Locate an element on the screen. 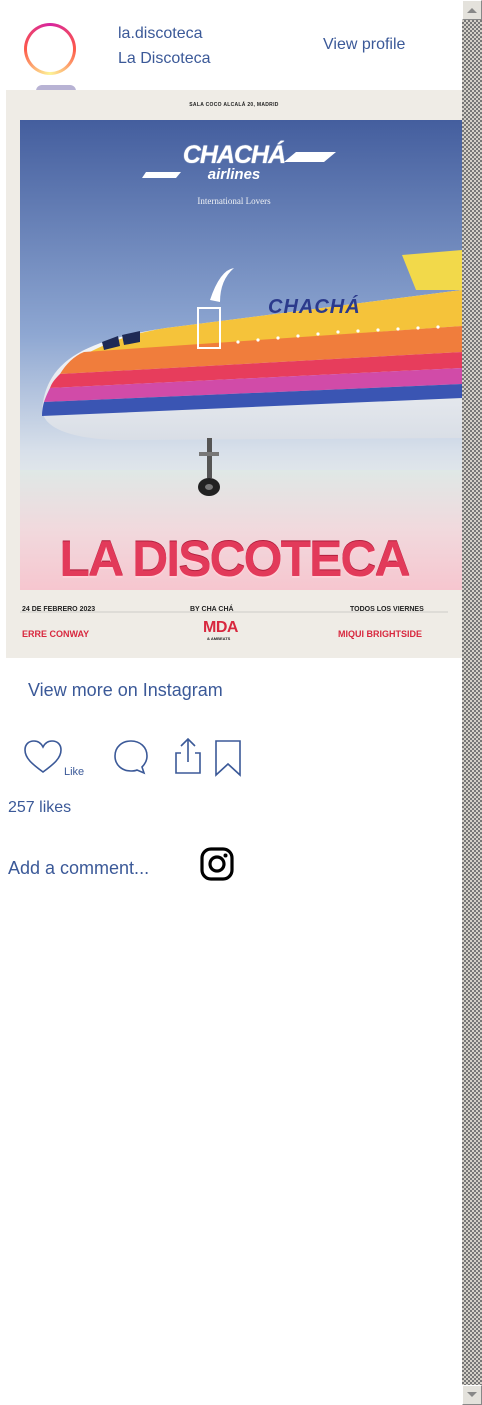  scroll-up-arrow-icon is located at coordinates (472, 10).